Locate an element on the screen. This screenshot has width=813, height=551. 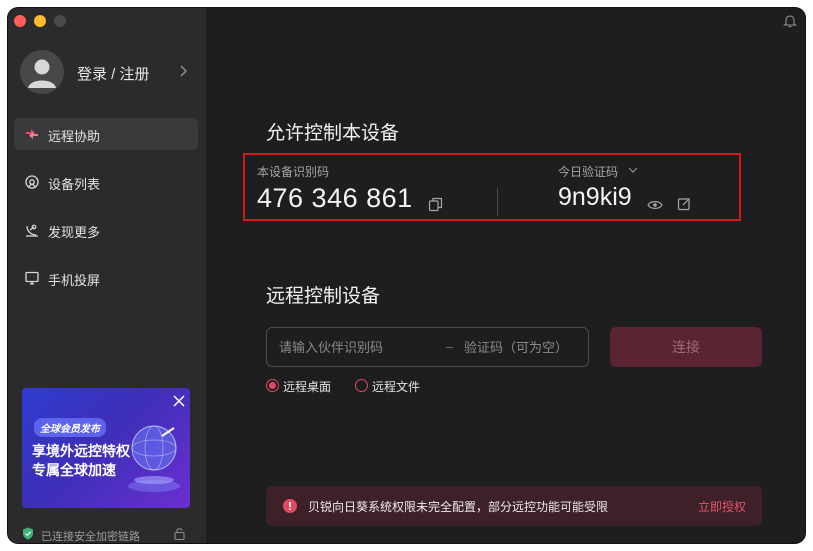
device-credentials-panel: 本设备识别码 476 346 861 今日验证码 9n9ki9 is located at coordinates (492, 187).